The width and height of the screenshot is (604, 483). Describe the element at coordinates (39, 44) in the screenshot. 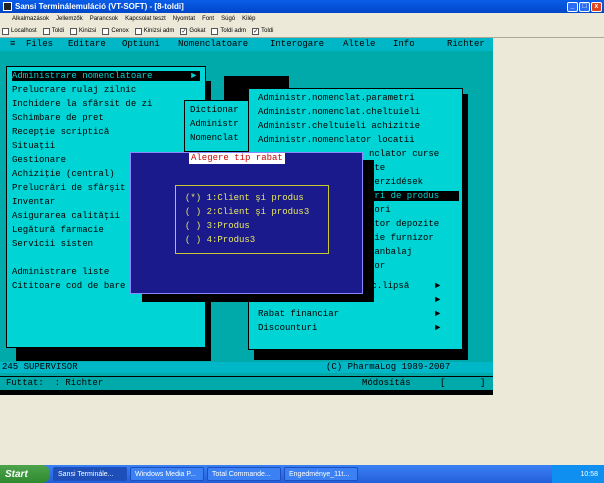

I see `term-menu-files: Files` at that location.